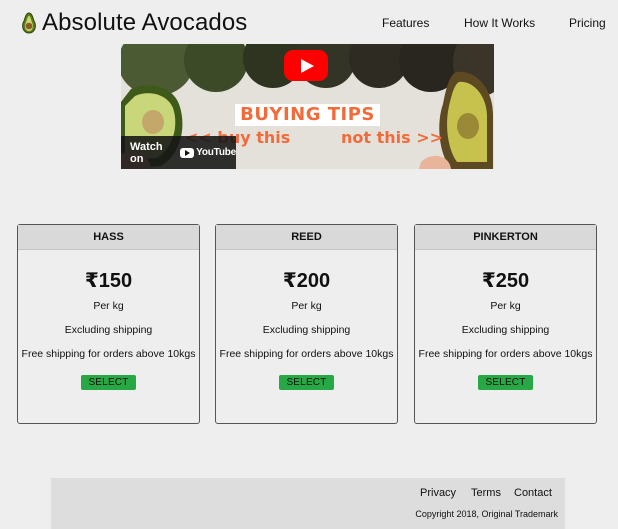 Image resolution: width=618 pixels, height=529 pixels. I want to click on video-right-caption: not this >>, so click(392, 137).